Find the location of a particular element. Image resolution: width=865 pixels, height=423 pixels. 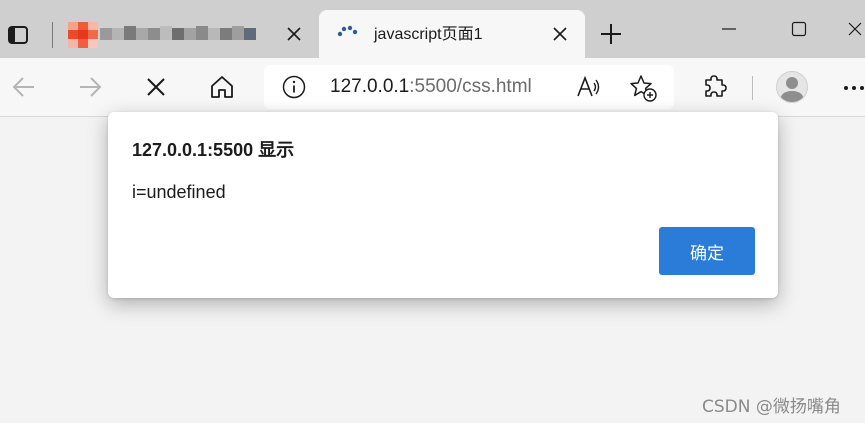

tab-actions-button is located at coordinates (18, 35).